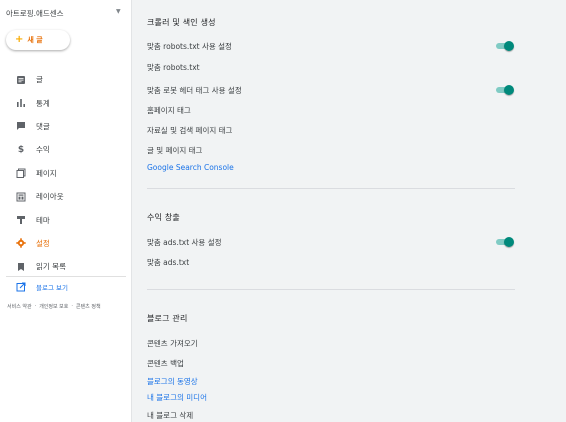 This screenshot has width=566, height=422. Describe the element at coordinates (66, 126) in the screenshot. I see `sidebar-item-comments: 댓글` at that location.